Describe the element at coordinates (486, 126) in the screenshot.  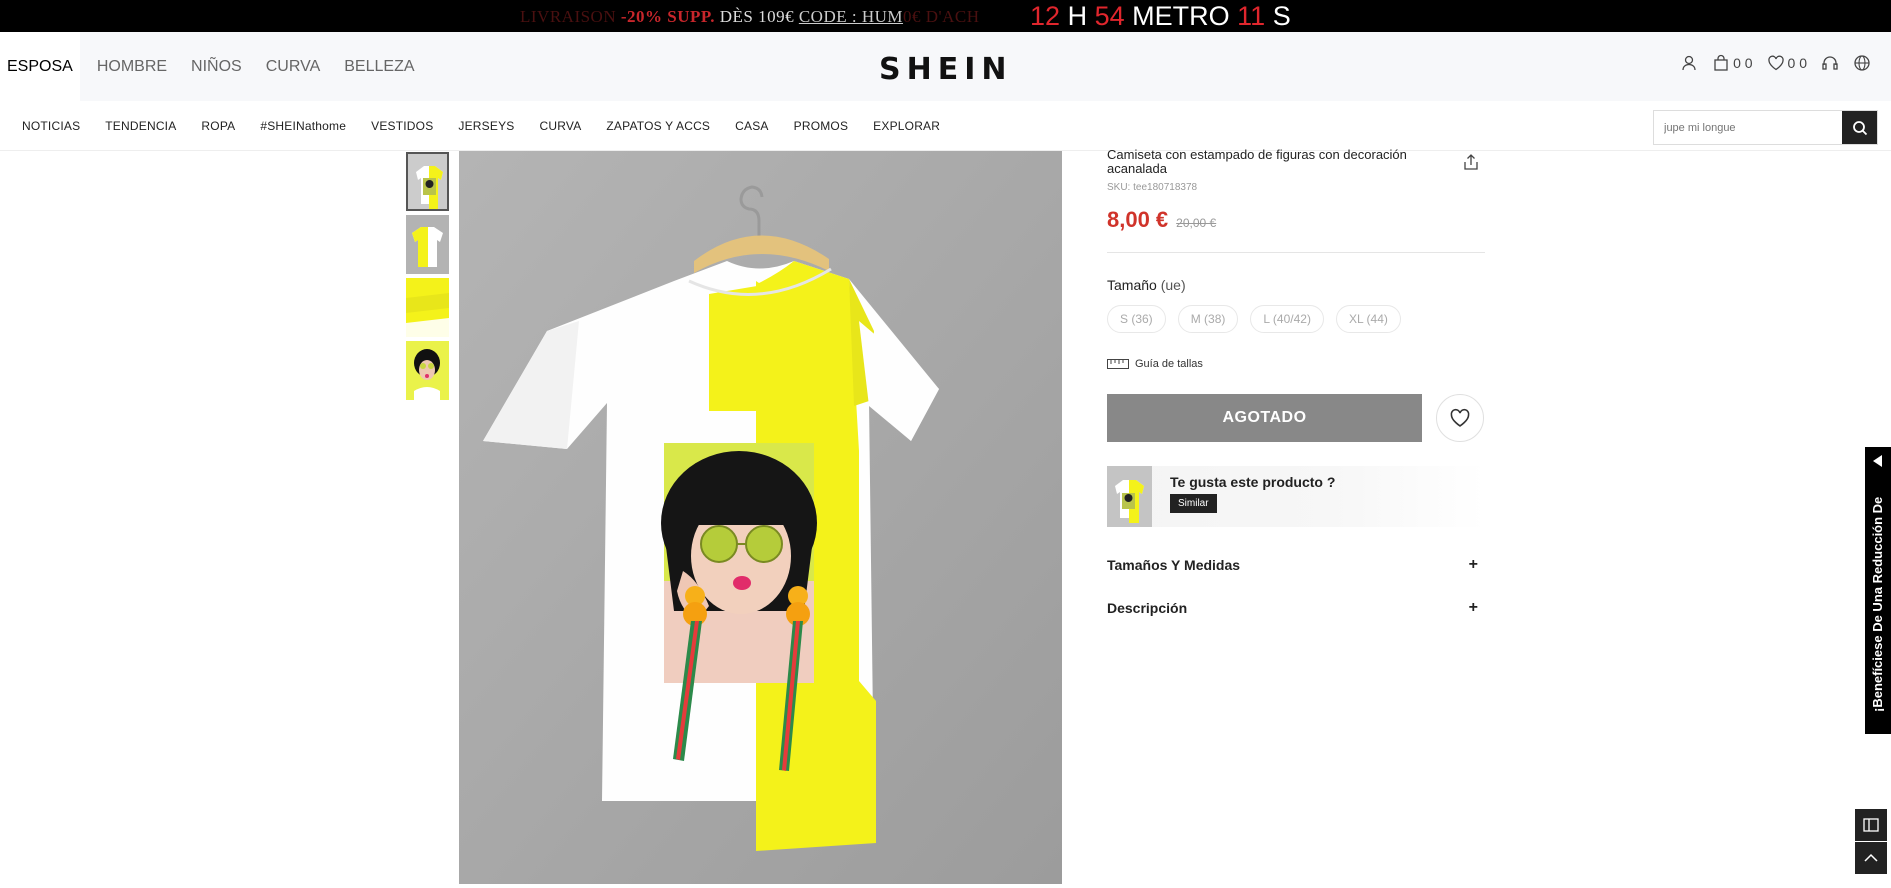
I see `nav-jerseys: JERSEYS` at that location.